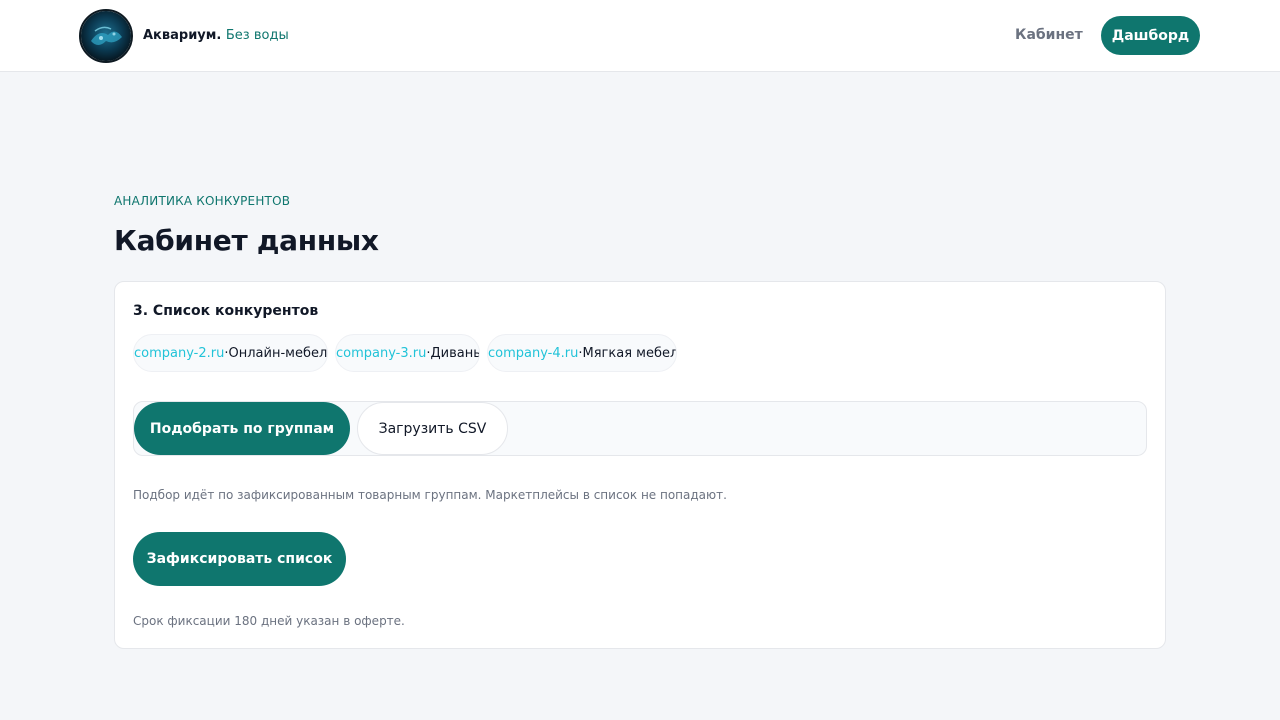 This screenshot has height=720, width=1280. Describe the element at coordinates (242, 428) in the screenshot. I see `select-by-groups-button: Подобрать по группам` at that location.